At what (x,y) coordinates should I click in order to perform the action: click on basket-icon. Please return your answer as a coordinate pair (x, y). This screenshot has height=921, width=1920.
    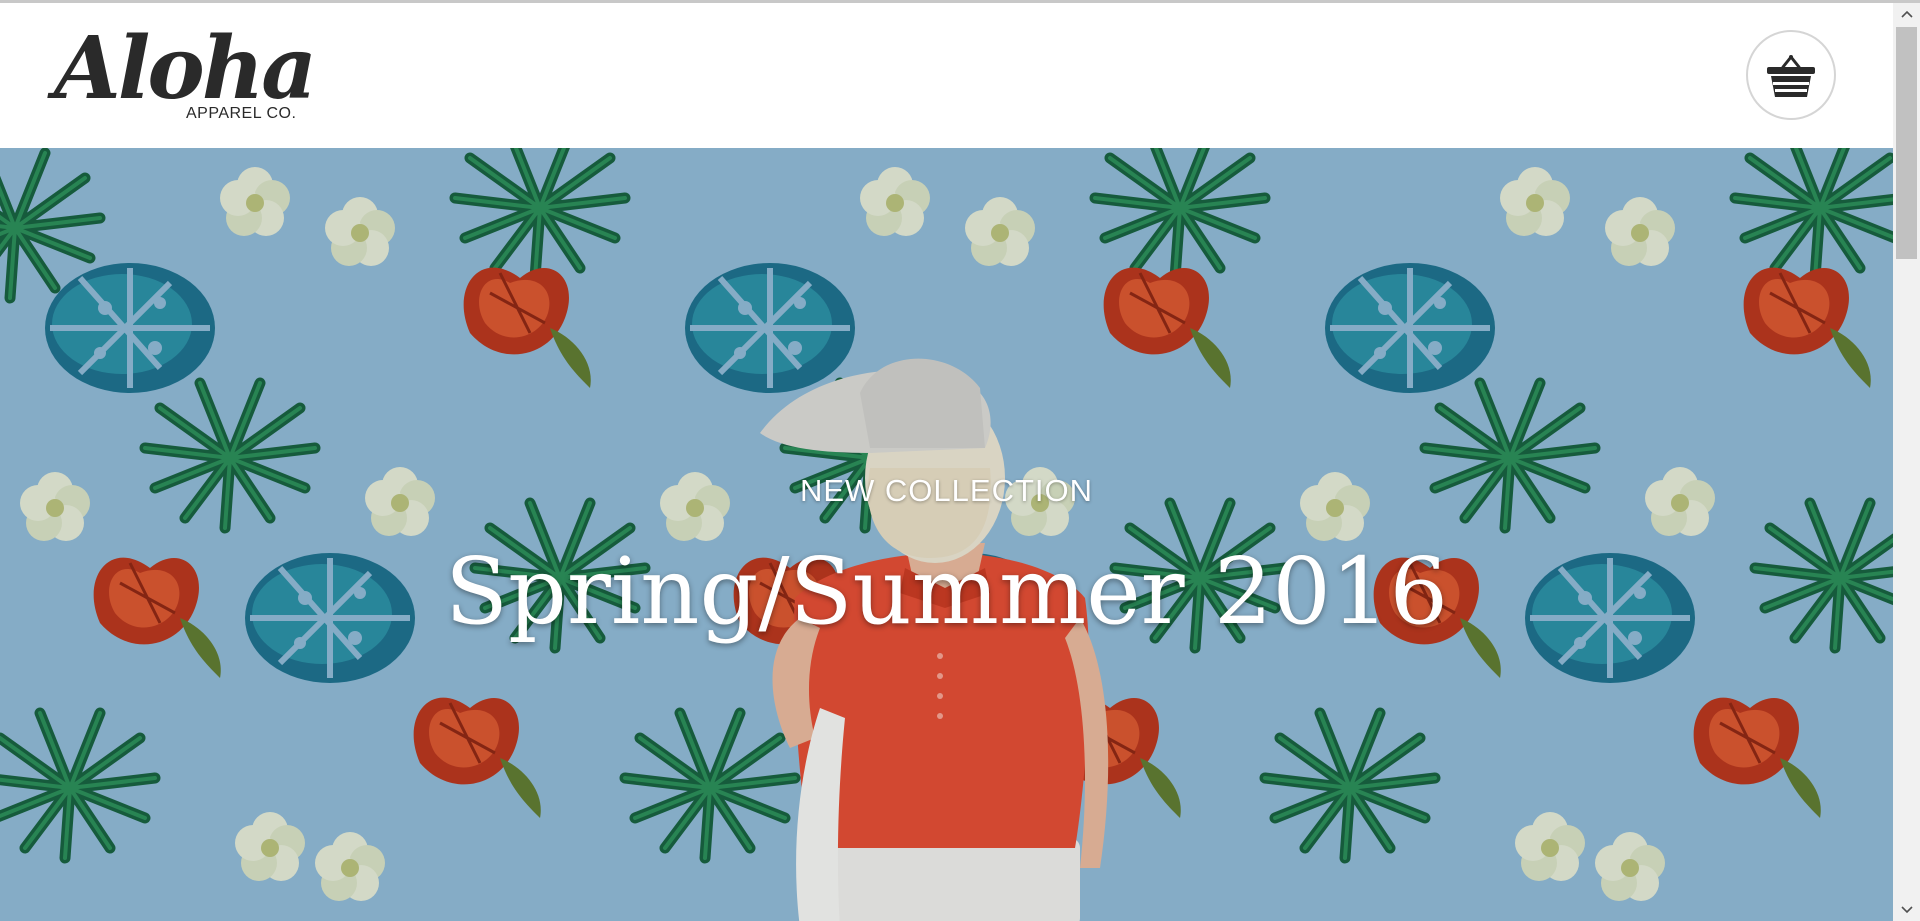
    Looking at the image, I should click on (1791, 76).